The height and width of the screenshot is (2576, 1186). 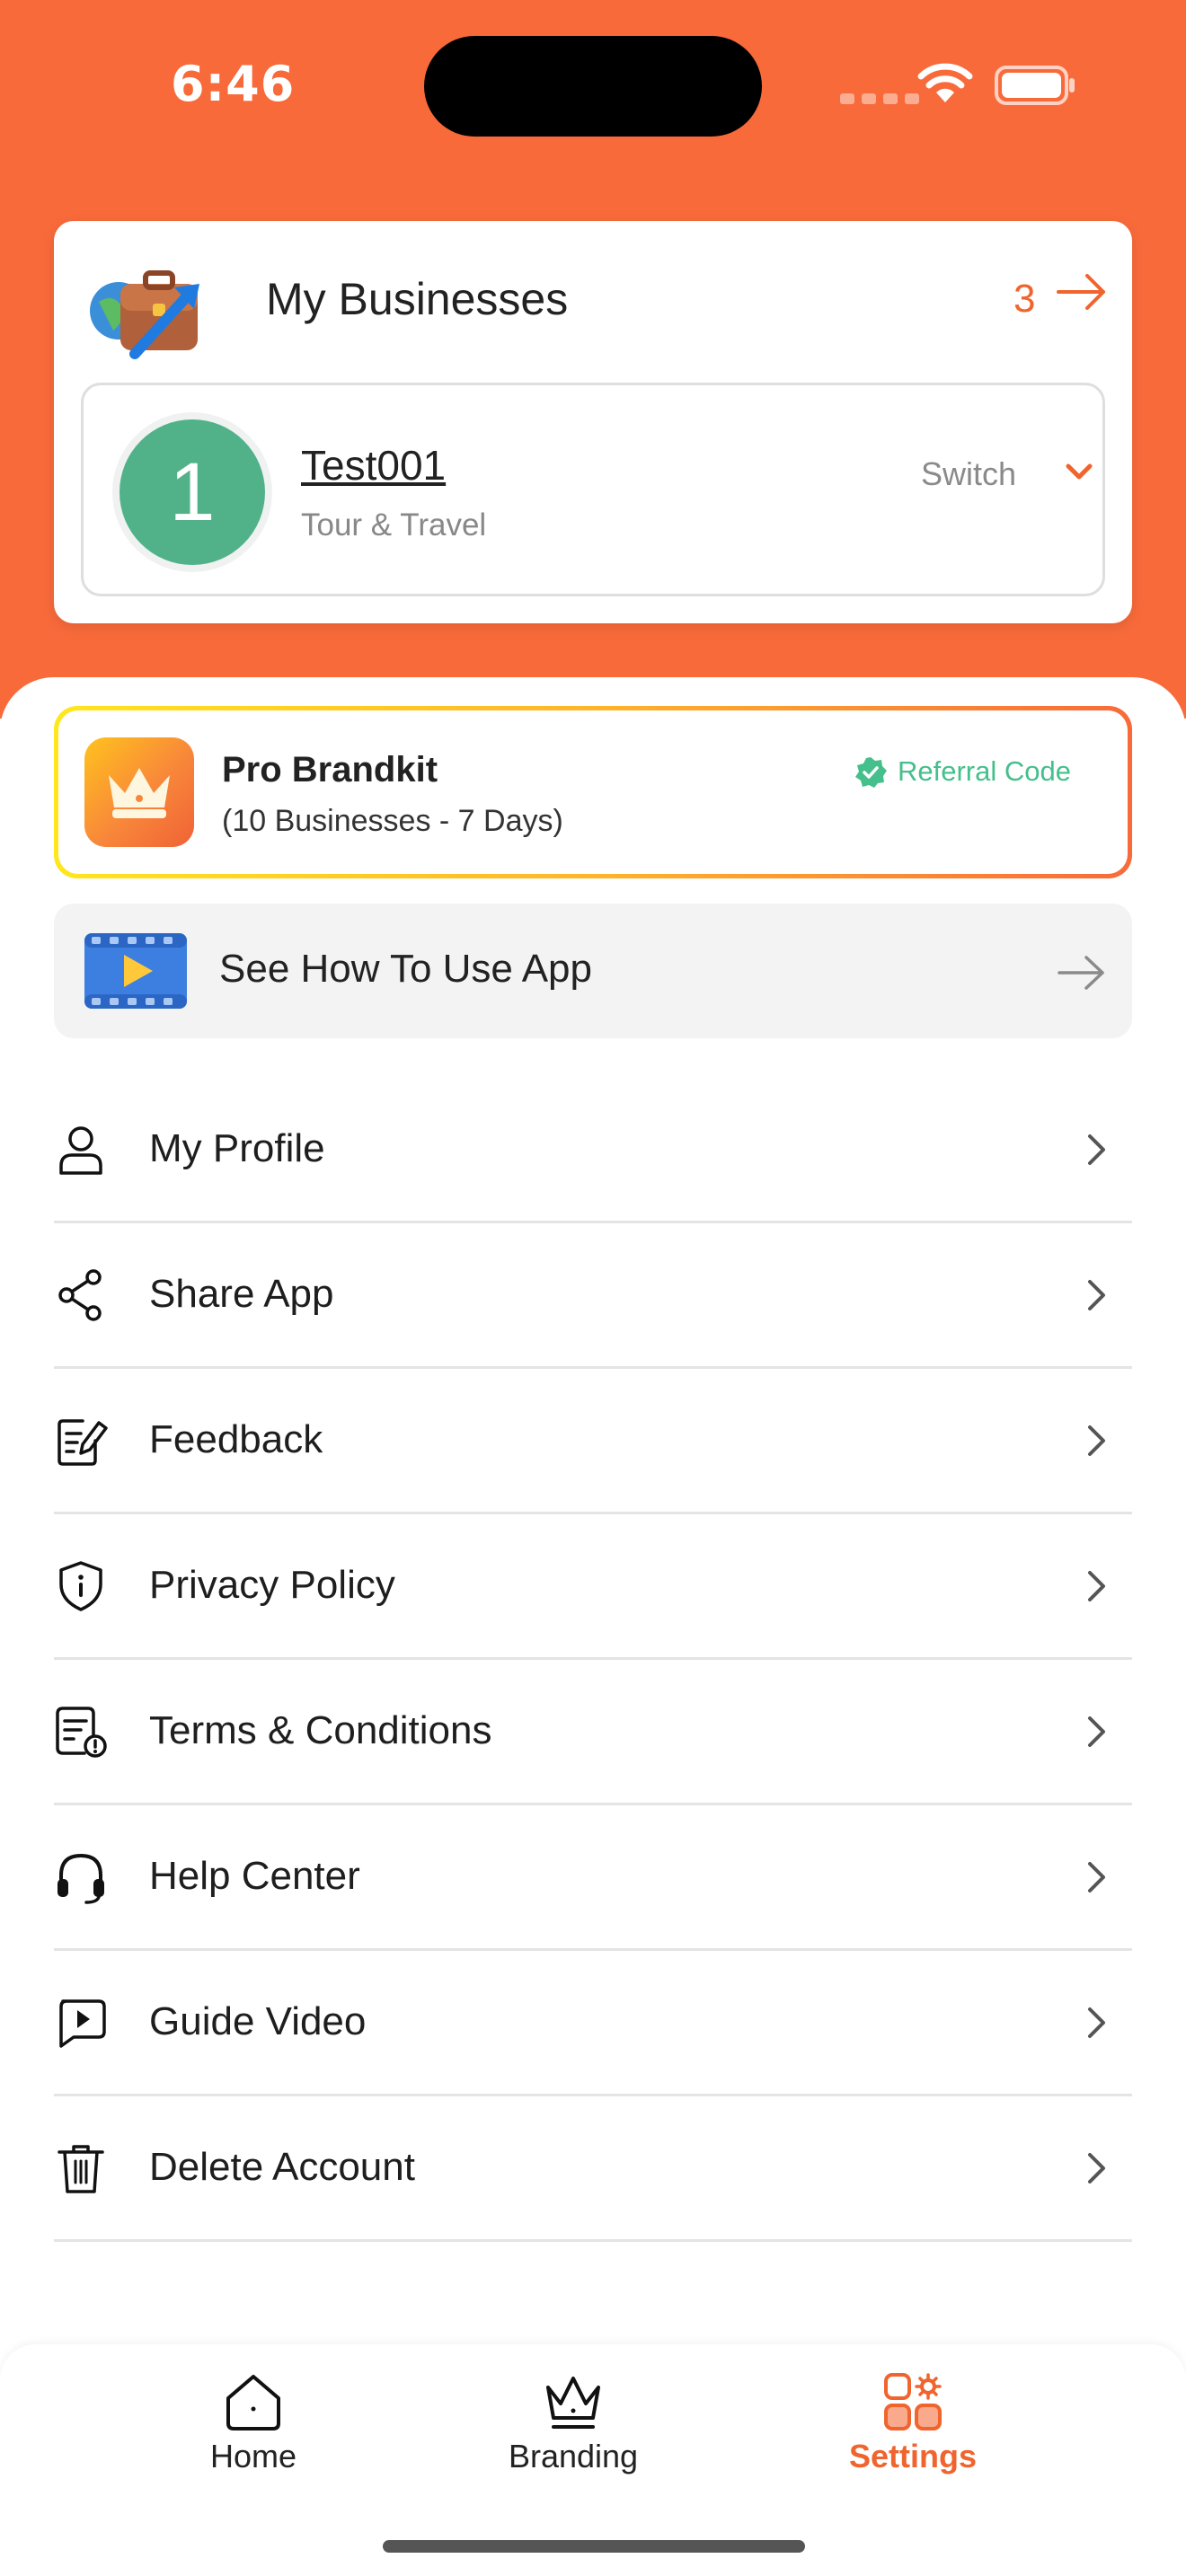 I want to click on nav-settings: Settings, so click(x=913, y=2429).